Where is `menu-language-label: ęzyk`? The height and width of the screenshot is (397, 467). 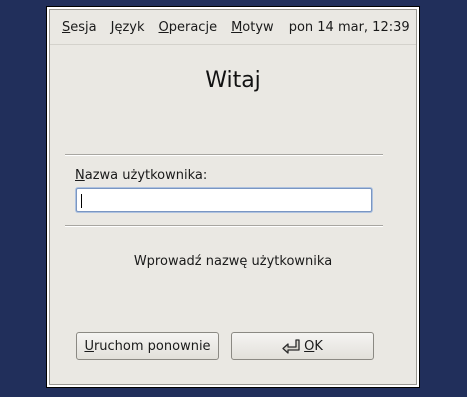 menu-language-label: ęzyk is located at coordinates (129, 27).